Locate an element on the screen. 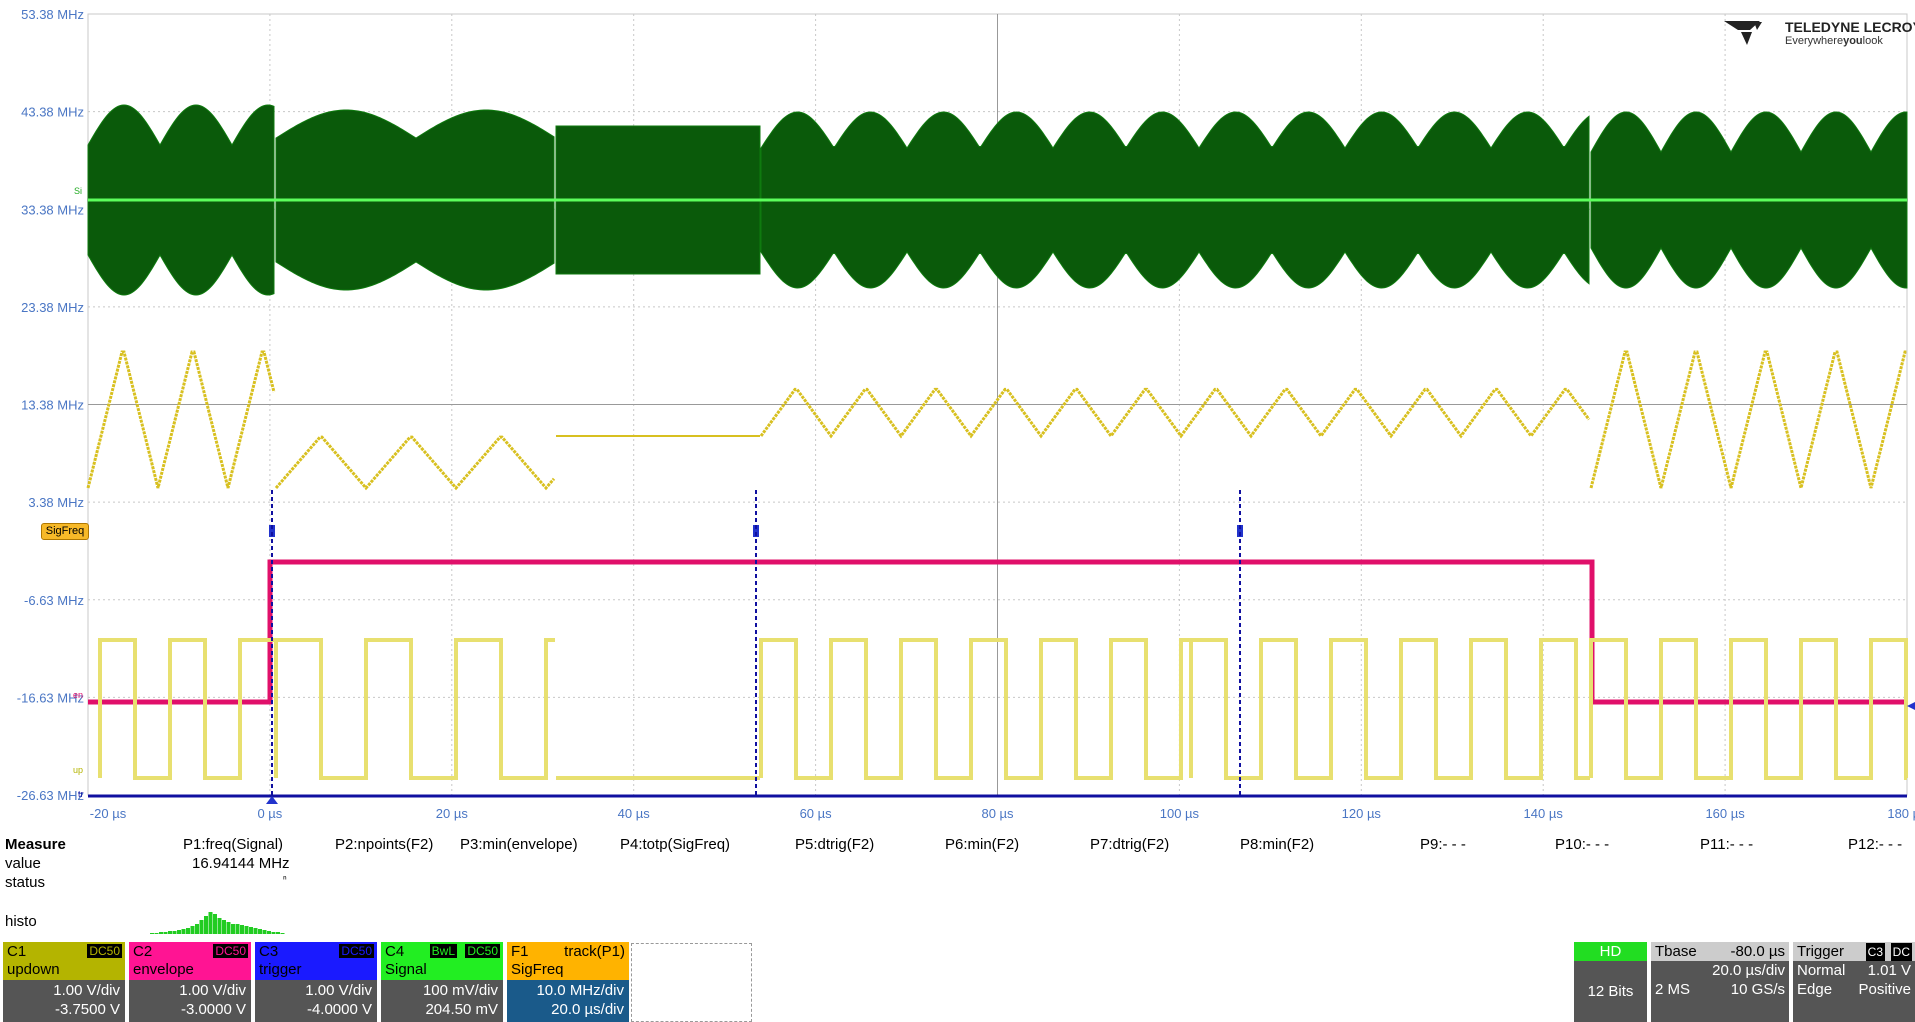  measure-param: P6:min(F2) is located at coordinates (982, 844).